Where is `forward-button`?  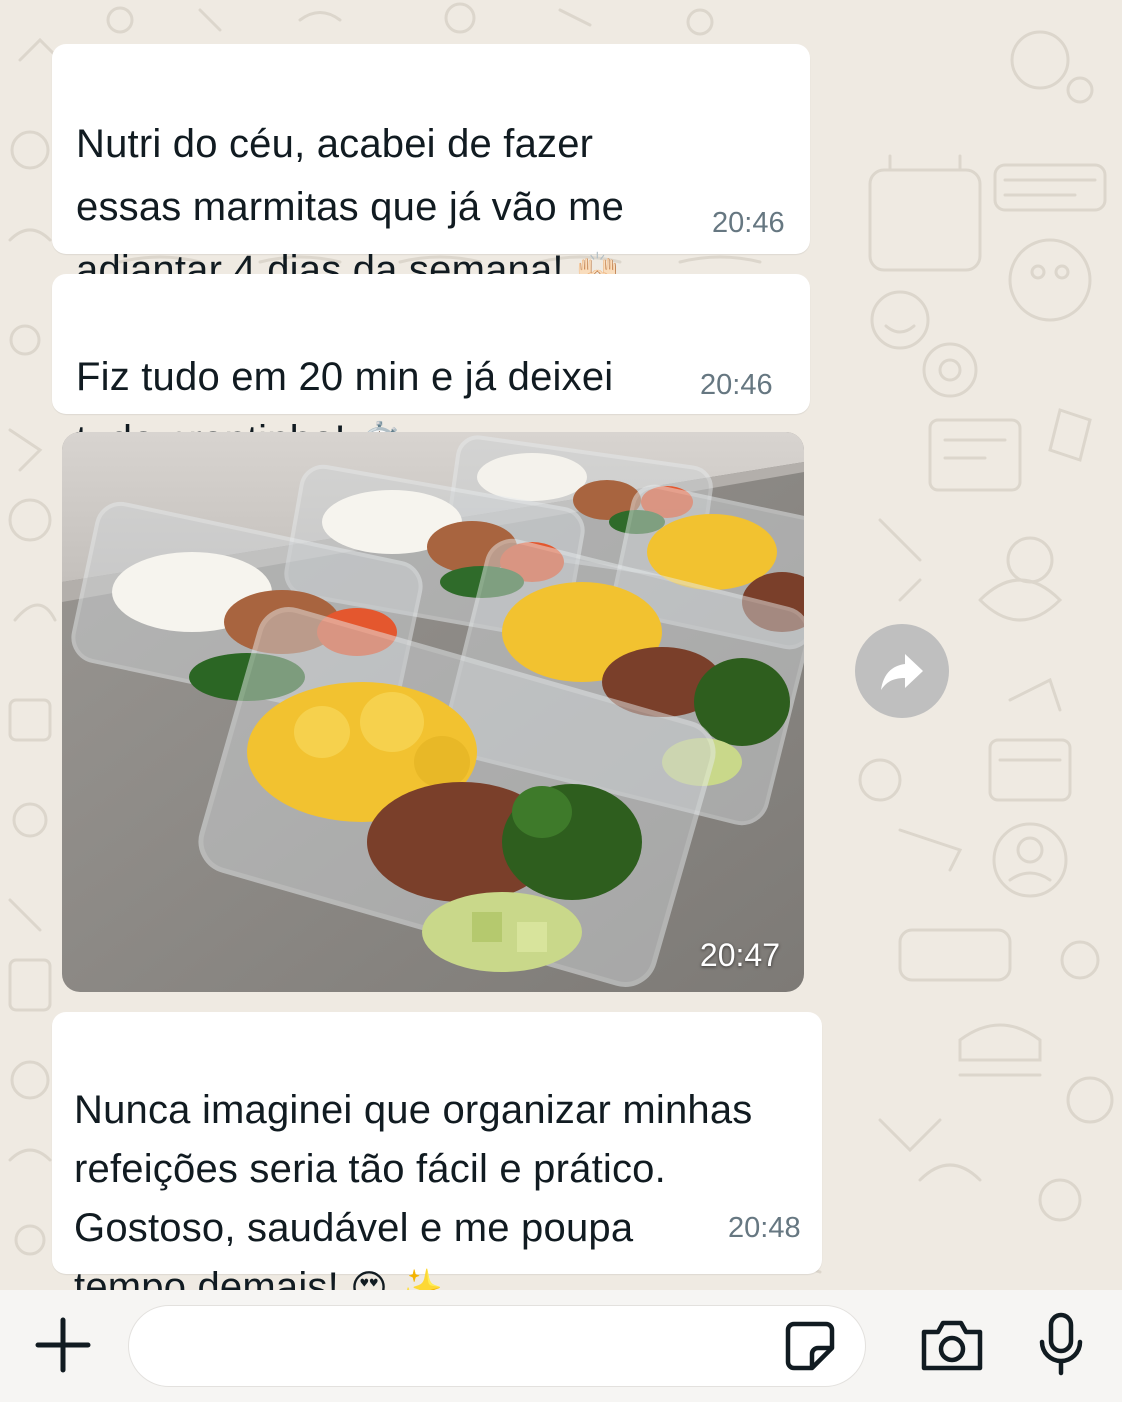 forward-button is located at coordinates (902, 671).